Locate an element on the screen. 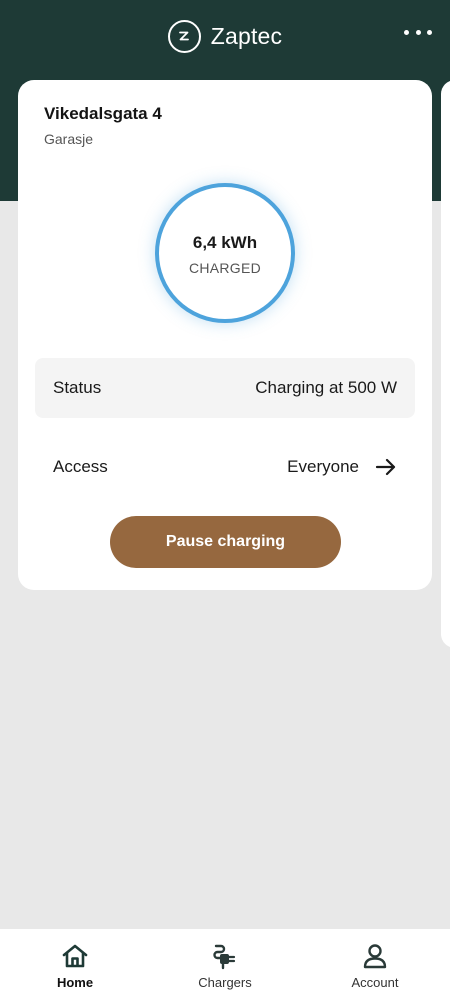 The width and height of the screenshot is (450, 1000). nav-label-chargers: Chargers is located at coordinates (225, 982).